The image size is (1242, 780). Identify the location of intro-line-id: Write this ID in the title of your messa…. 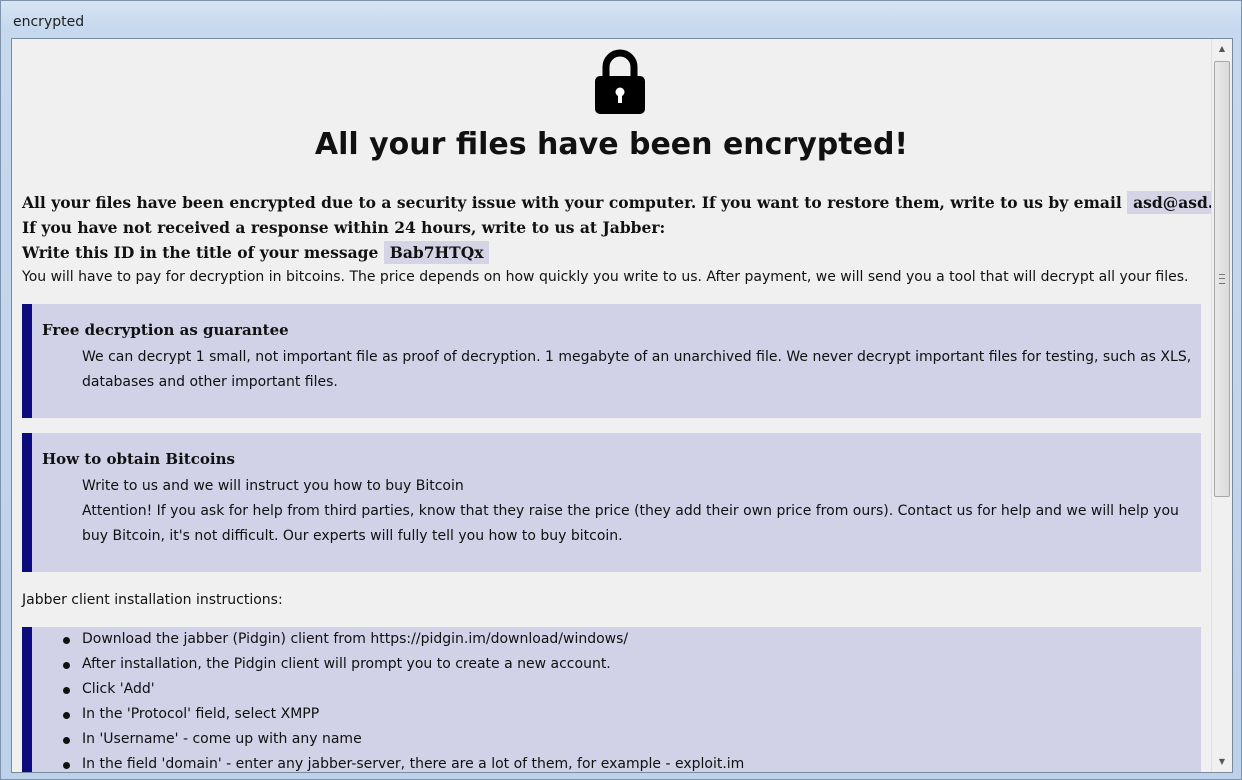
(256, 252).